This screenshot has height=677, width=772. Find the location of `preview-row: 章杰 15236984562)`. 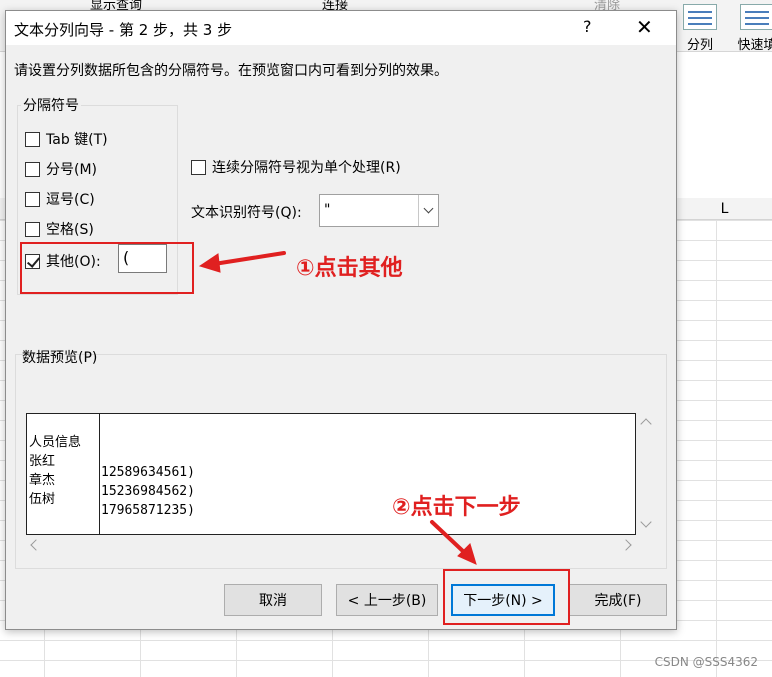

preview-row: 章杰 15236984562) is located at coordinates (112, 476).